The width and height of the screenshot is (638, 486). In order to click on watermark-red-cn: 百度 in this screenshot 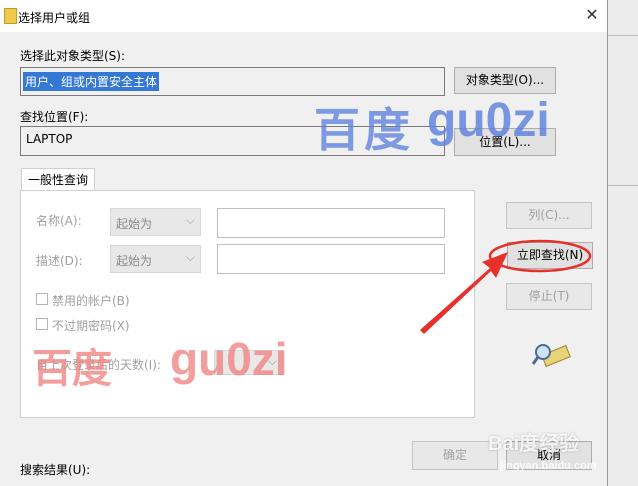, I will do `click(72, 369)`.